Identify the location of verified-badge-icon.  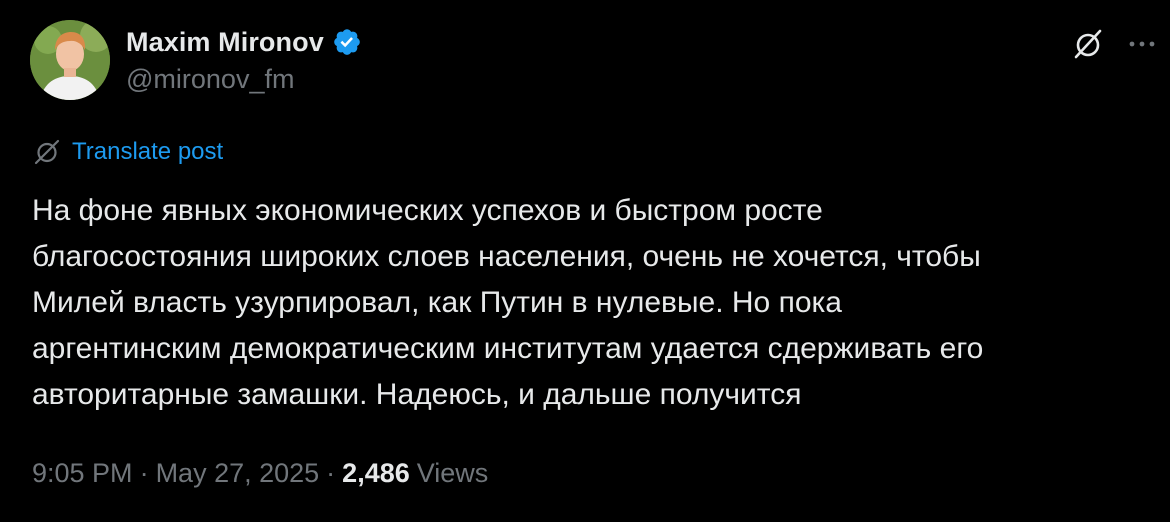
(347, 42).